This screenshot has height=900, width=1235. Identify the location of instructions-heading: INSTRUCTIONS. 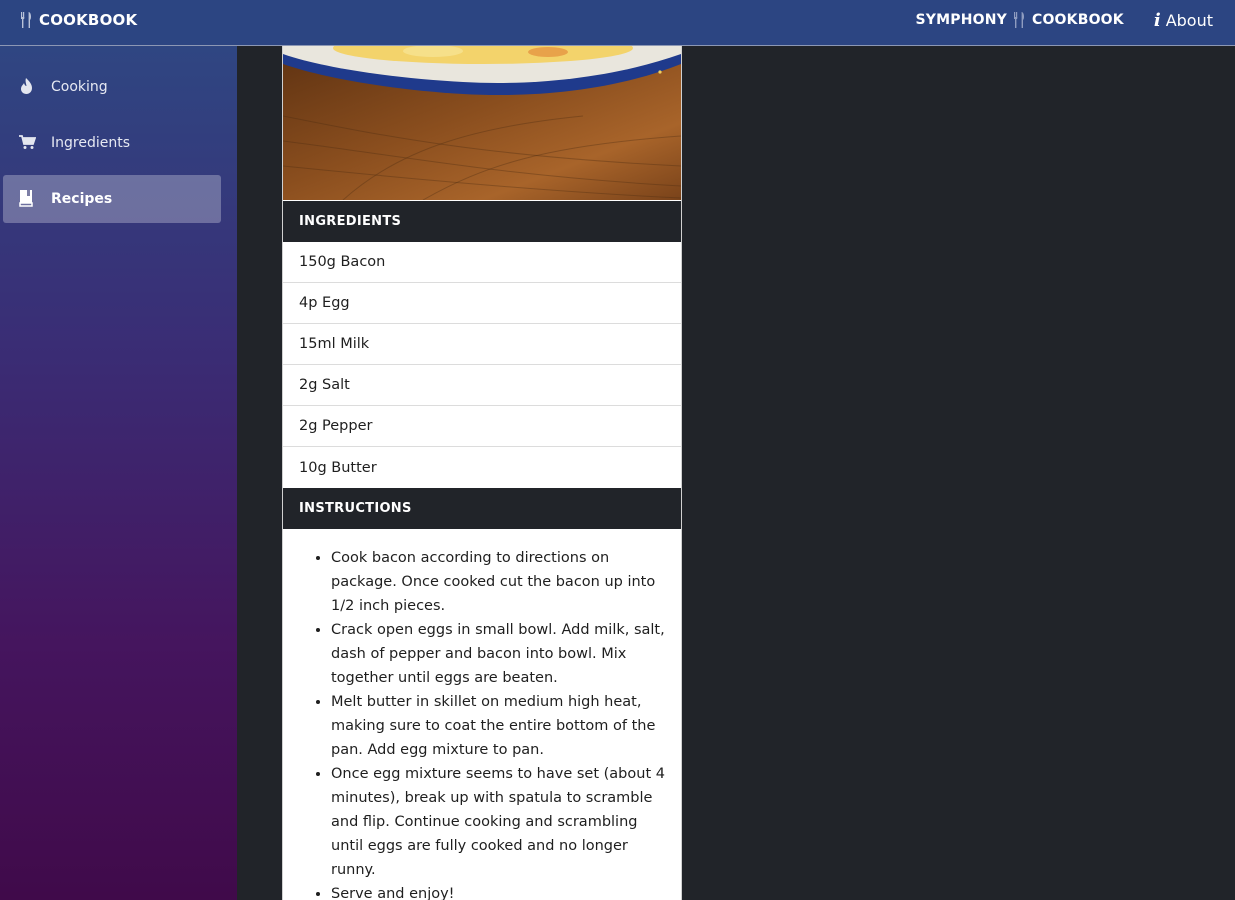
(482, 508).